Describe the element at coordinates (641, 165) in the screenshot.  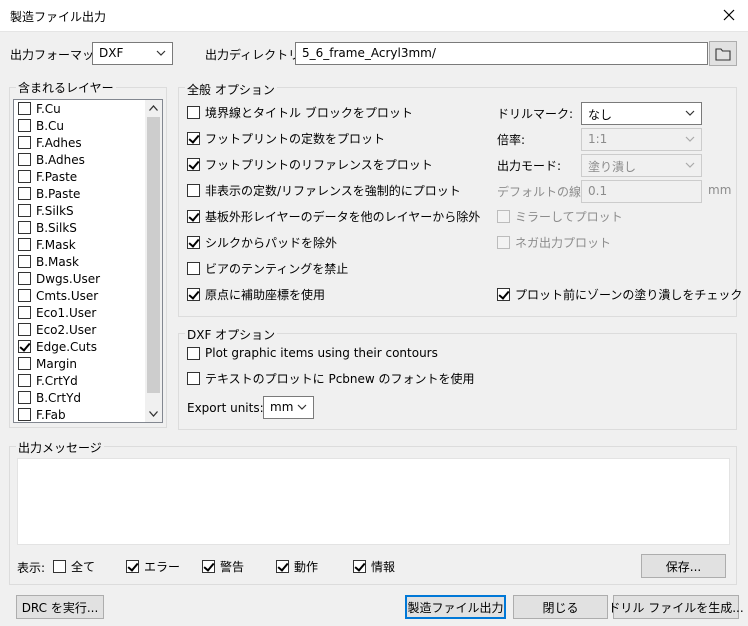
I see `output-mode-select: 塗り潰し` at that location.